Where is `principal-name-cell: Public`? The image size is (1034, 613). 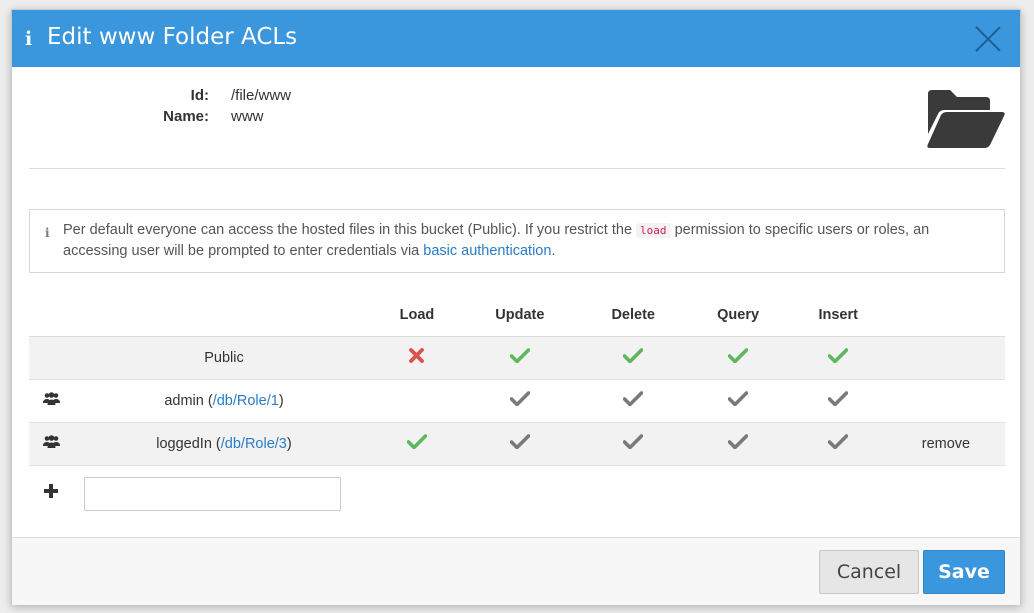
principal-name-cell: Public is located at coordinates (224, 358).